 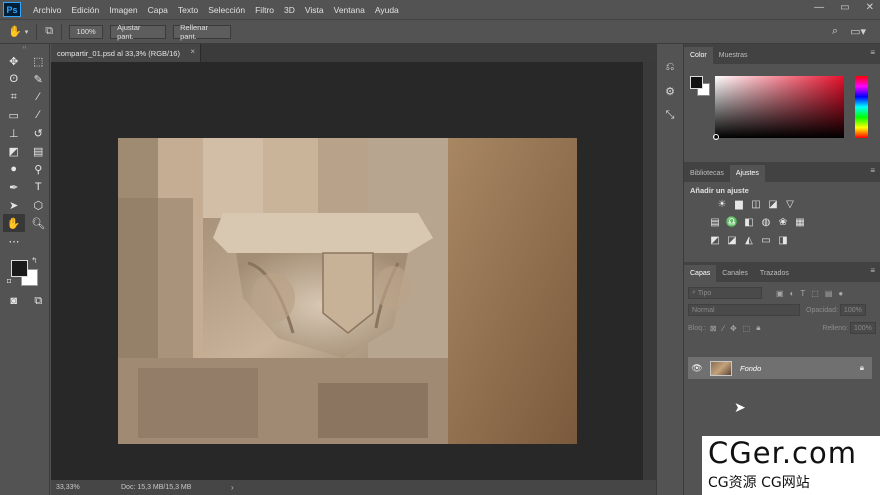 I want to click on threshold-icon: ◭, so click(x=749, y=240).